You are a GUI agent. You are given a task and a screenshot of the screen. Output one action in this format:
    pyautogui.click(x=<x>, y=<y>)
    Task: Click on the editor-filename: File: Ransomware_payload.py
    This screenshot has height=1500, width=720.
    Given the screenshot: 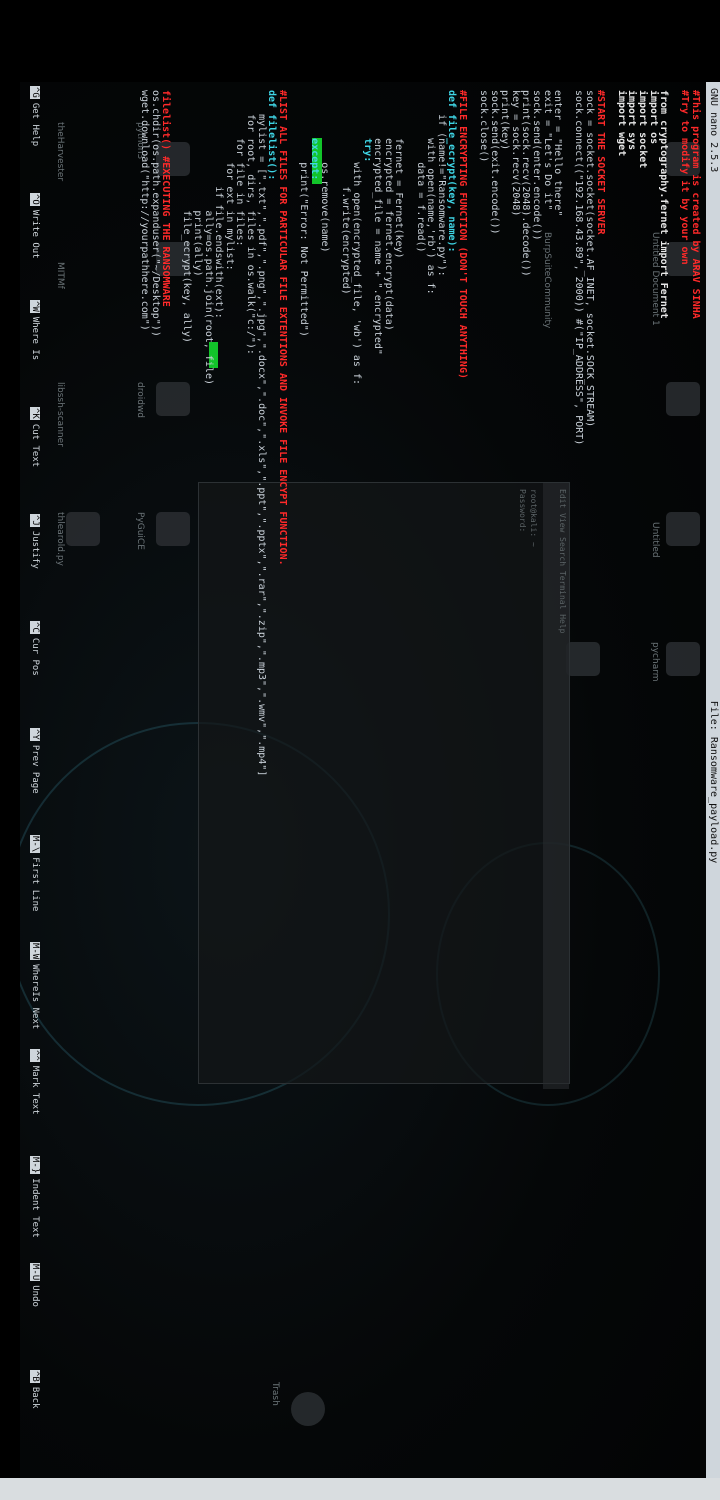 What is the action you would take?
    pyautogui.click(x=713, y=782)
    